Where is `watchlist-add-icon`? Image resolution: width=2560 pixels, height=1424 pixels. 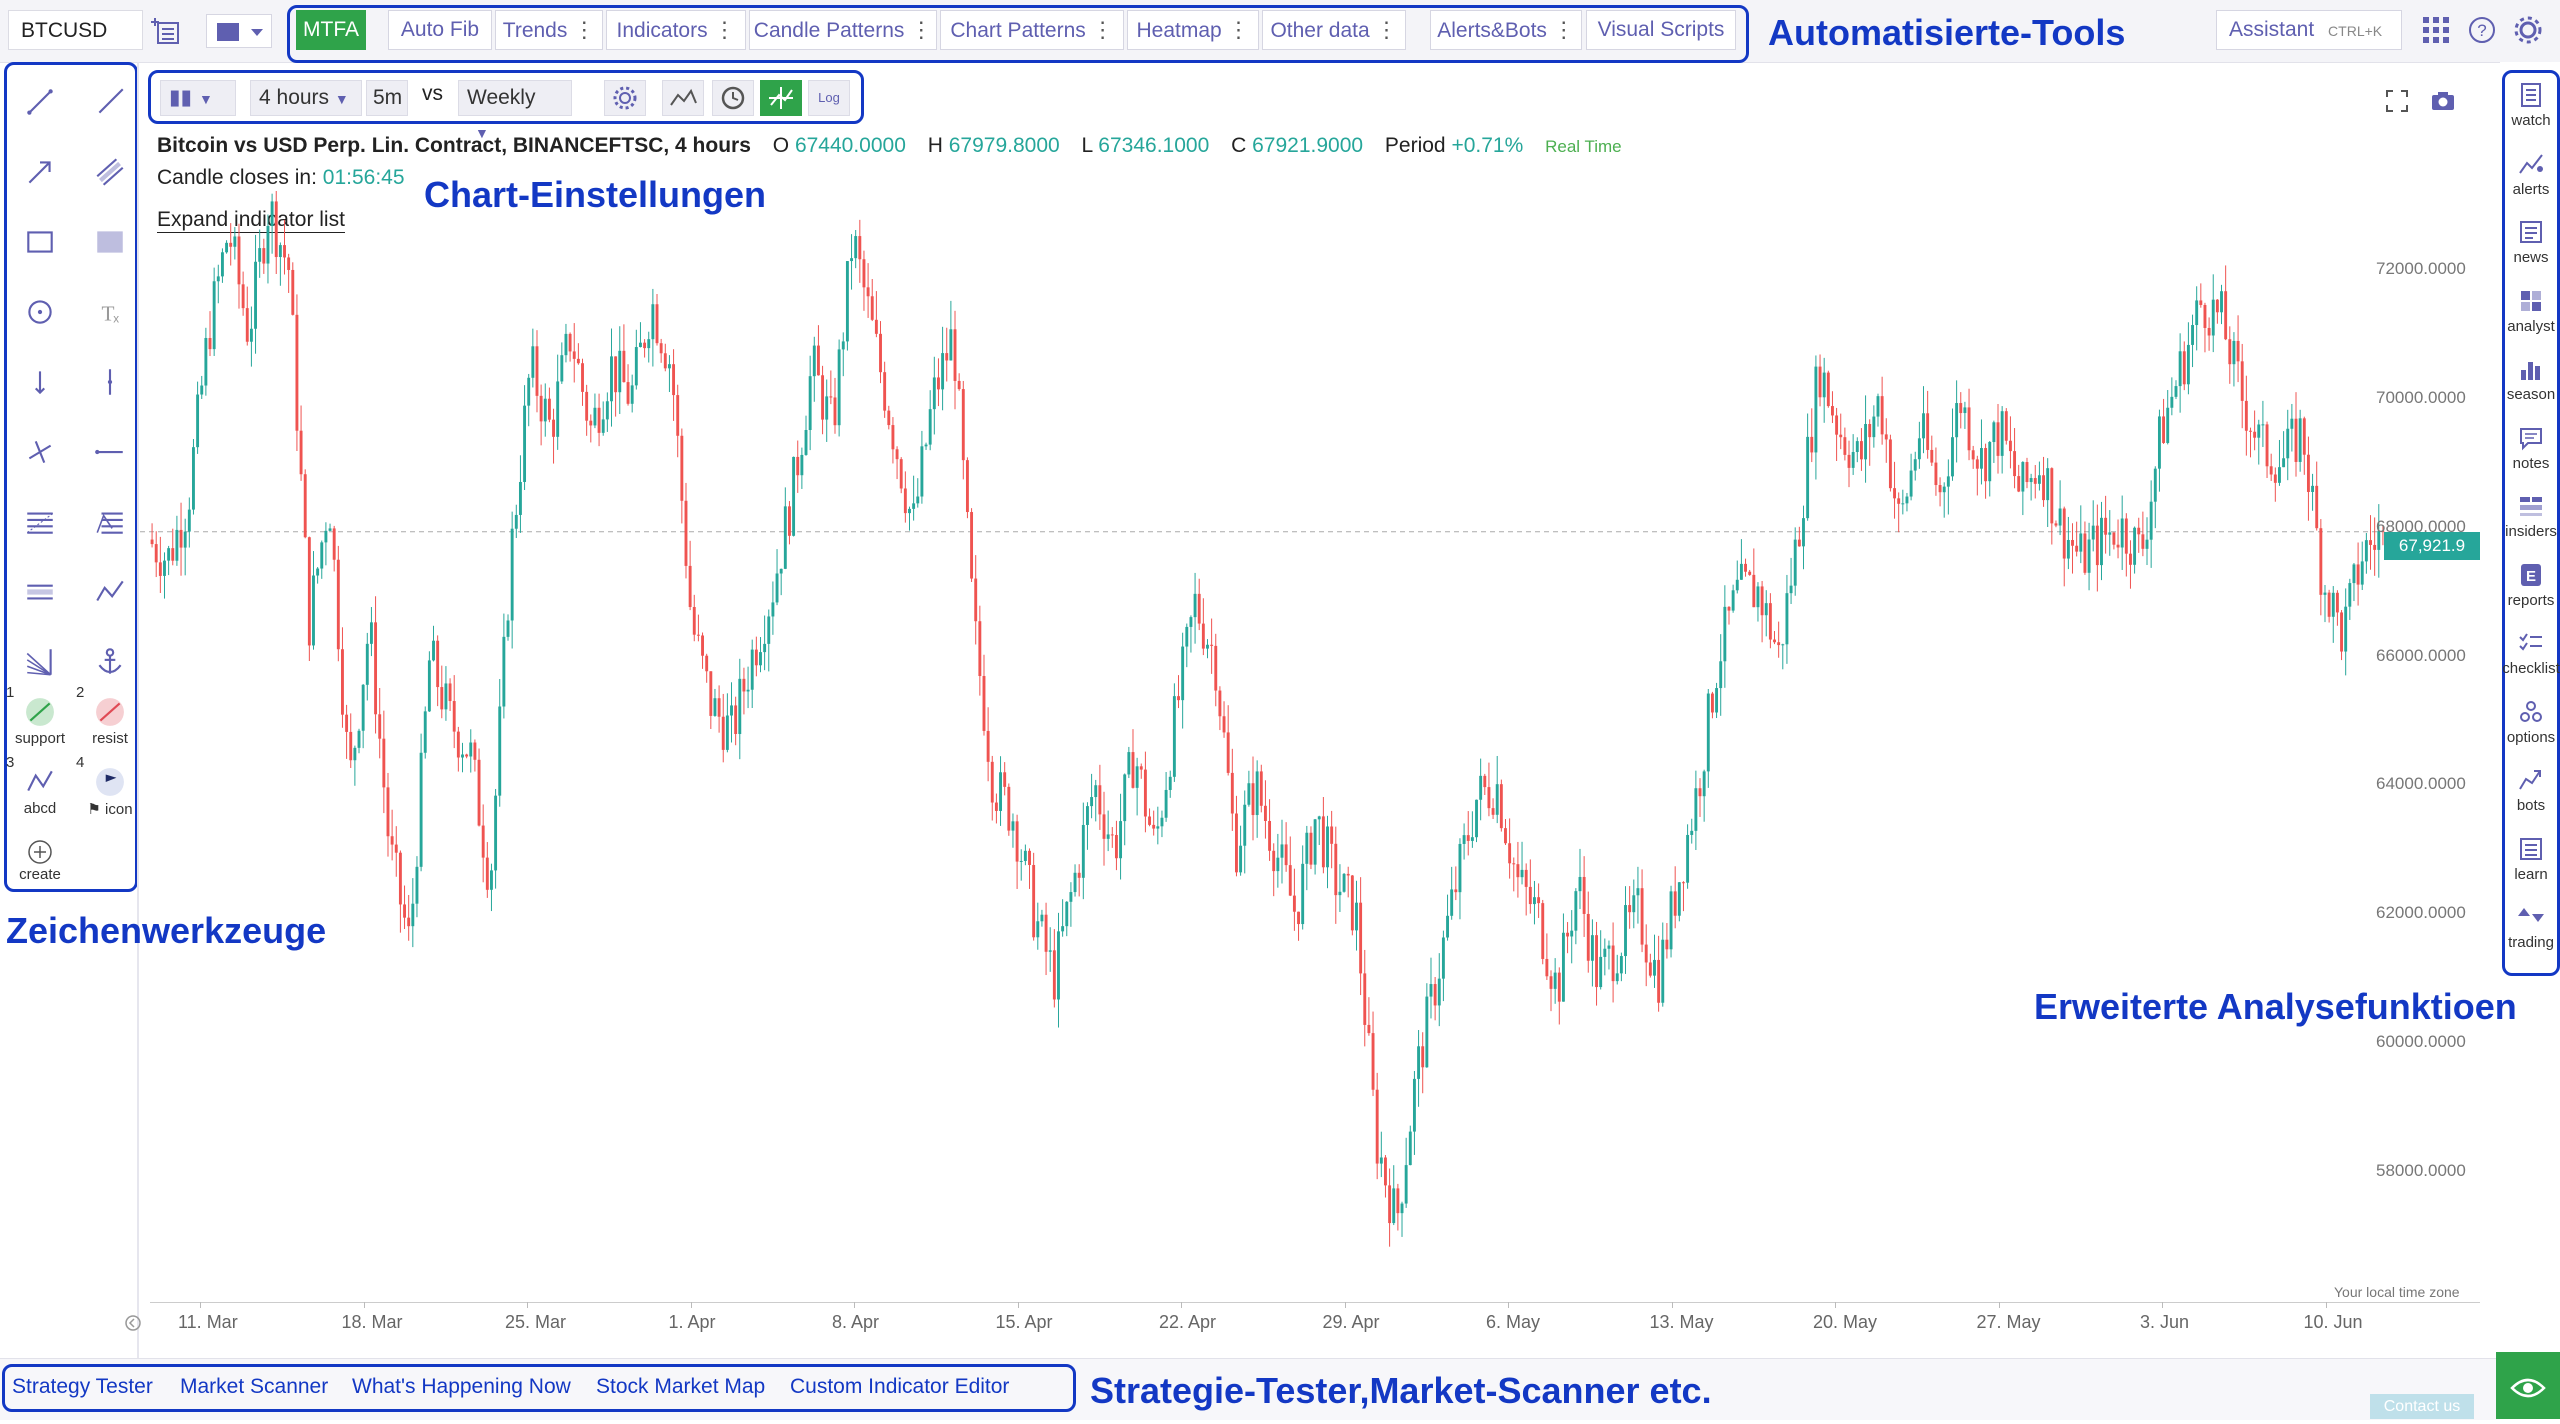
watchlist-add-icon is located at coordinates (167, 31).